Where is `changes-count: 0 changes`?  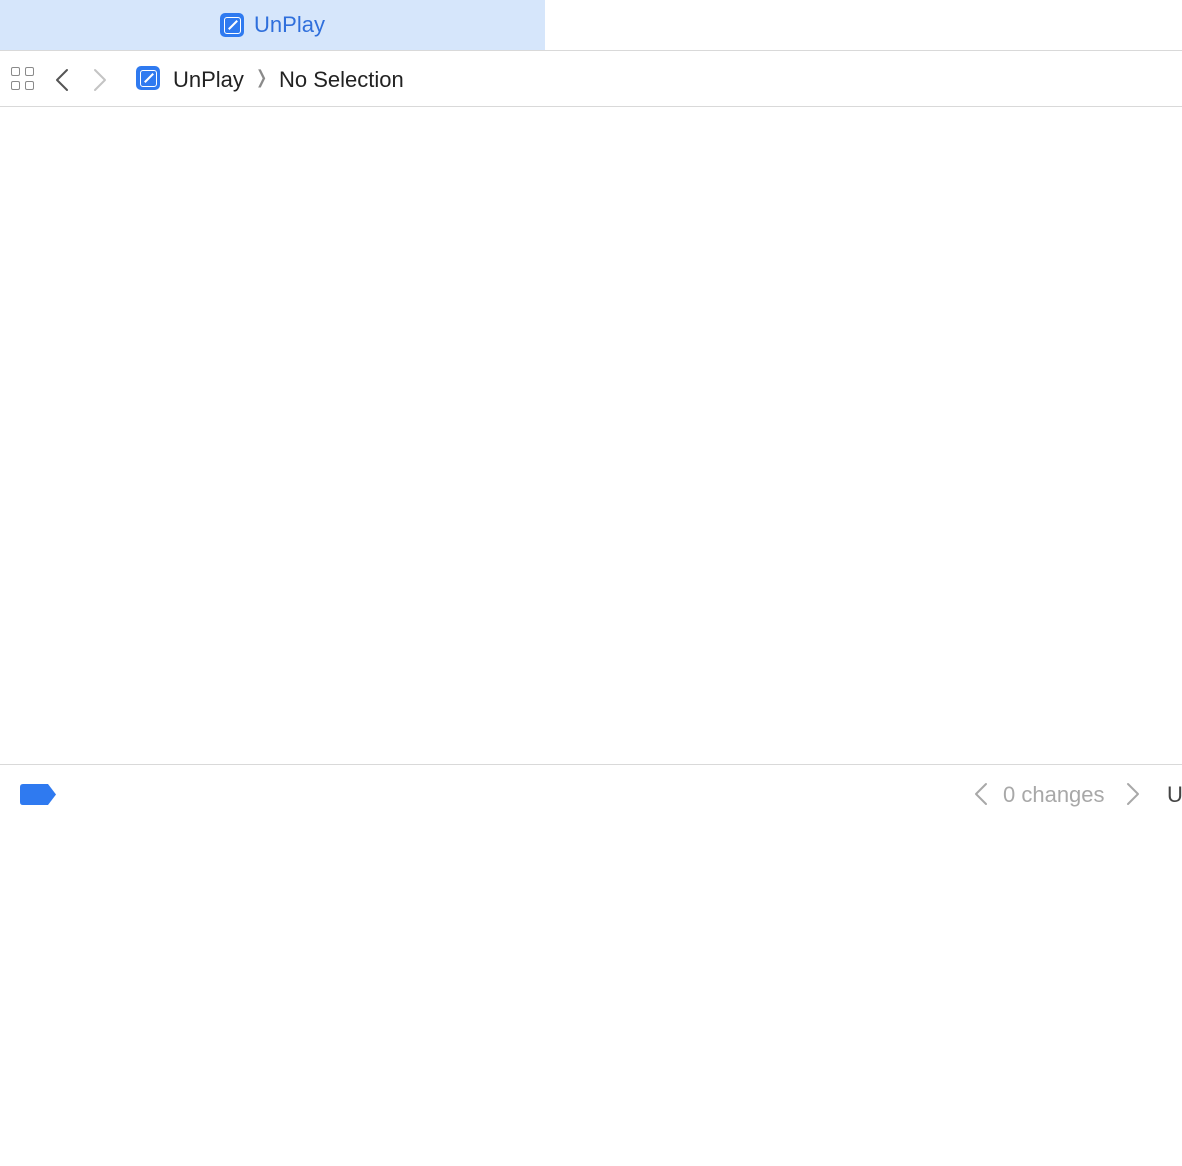
changes-count: 0 changes is located at coordinates (1054, 794).